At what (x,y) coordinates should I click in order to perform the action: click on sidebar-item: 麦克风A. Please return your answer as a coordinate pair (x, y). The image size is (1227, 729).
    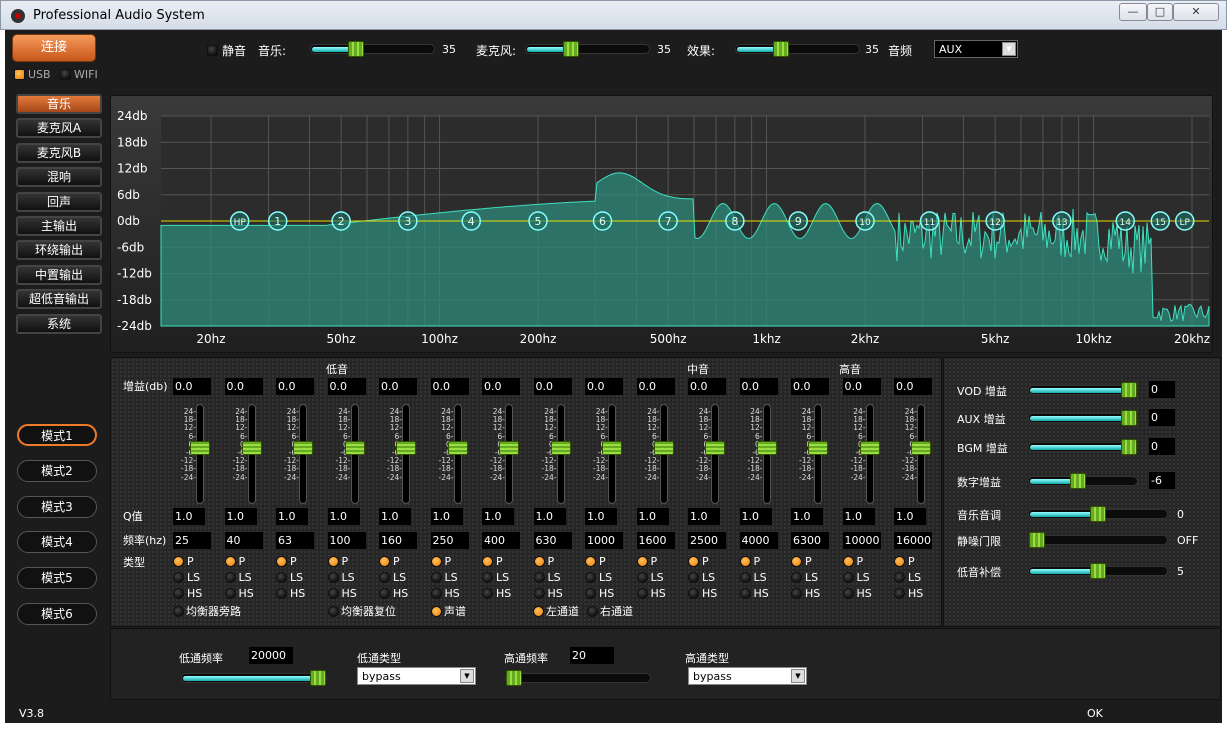
    Looking at the image, I should click on (59, 128).